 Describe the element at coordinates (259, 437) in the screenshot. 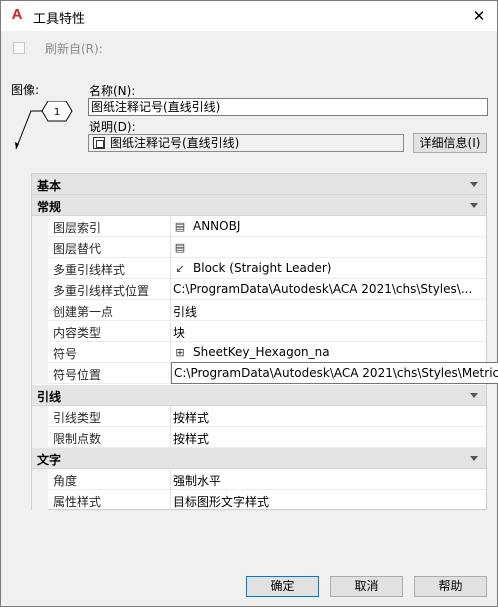

I see `property-row: 限制点数 按样式` at that location.